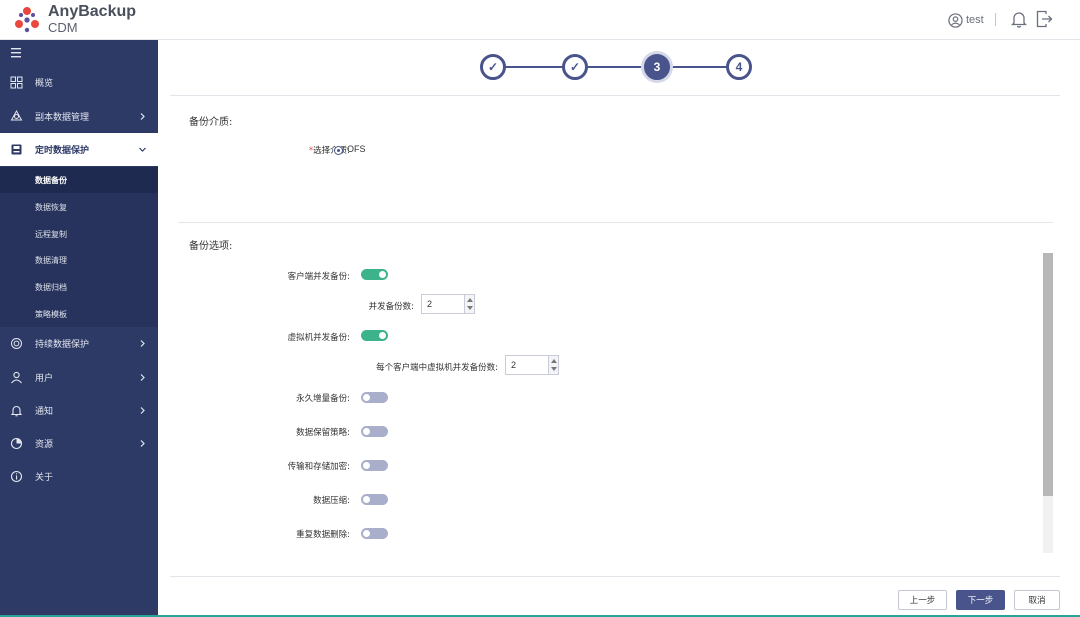 This screenshot has width=1080, height=617. I want to click on ofs-radio-label: OFS, so click(356, 149).